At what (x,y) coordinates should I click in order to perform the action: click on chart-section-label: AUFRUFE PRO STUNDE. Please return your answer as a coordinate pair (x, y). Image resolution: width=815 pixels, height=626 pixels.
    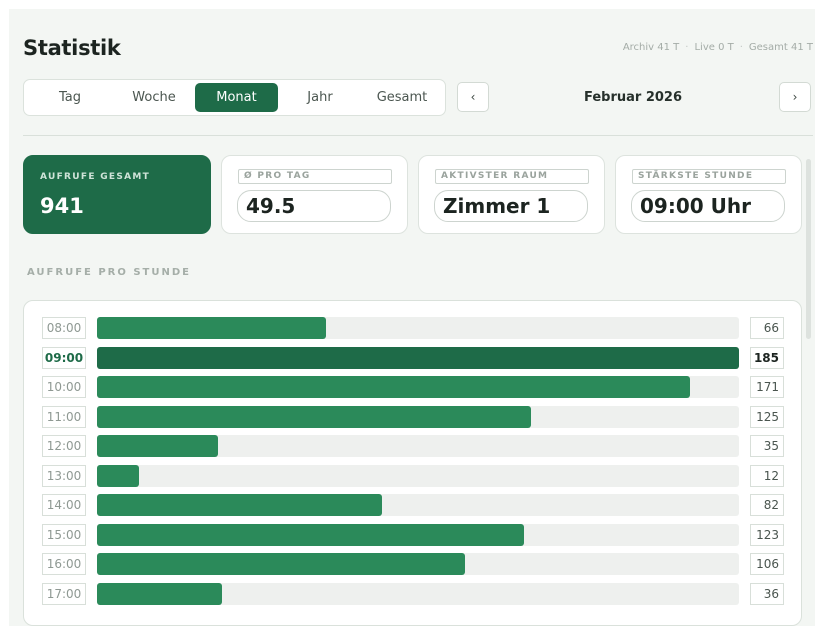
    Looking at the image, I should click on (109, 272).